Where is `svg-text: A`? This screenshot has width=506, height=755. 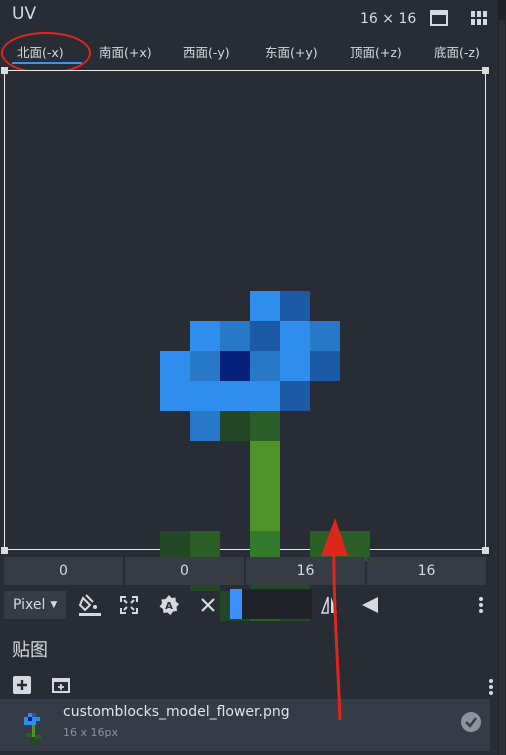
svg-text: A is located at coordinates (169, 606).